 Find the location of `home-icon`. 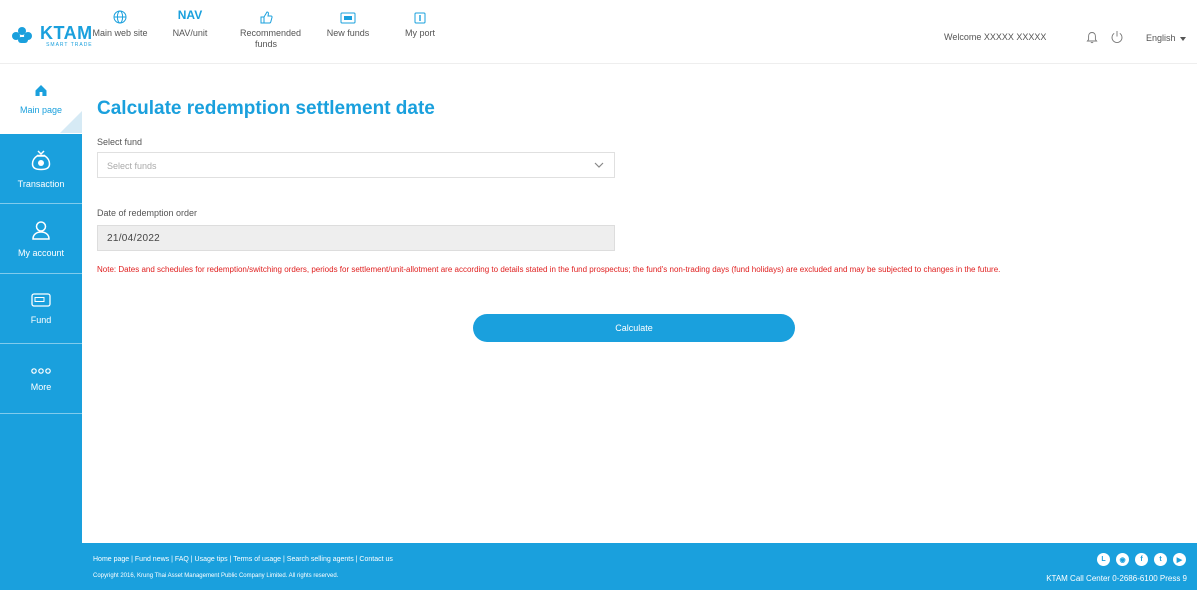

home-icon is located at coordinates (41, 91).